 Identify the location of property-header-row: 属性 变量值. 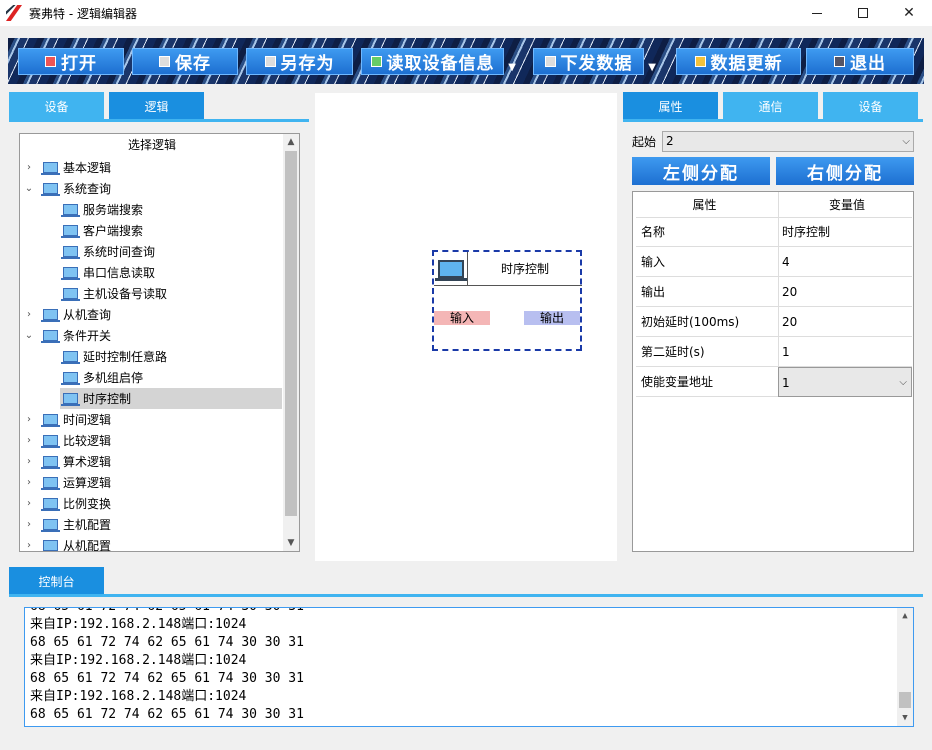
(774, 205).